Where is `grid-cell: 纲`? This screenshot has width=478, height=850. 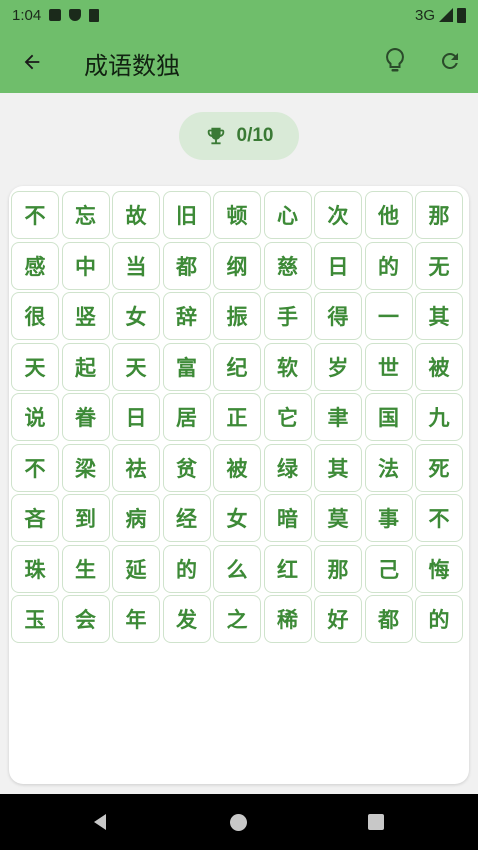
grid-cell: 纲 is located at coordinates (237, 265).